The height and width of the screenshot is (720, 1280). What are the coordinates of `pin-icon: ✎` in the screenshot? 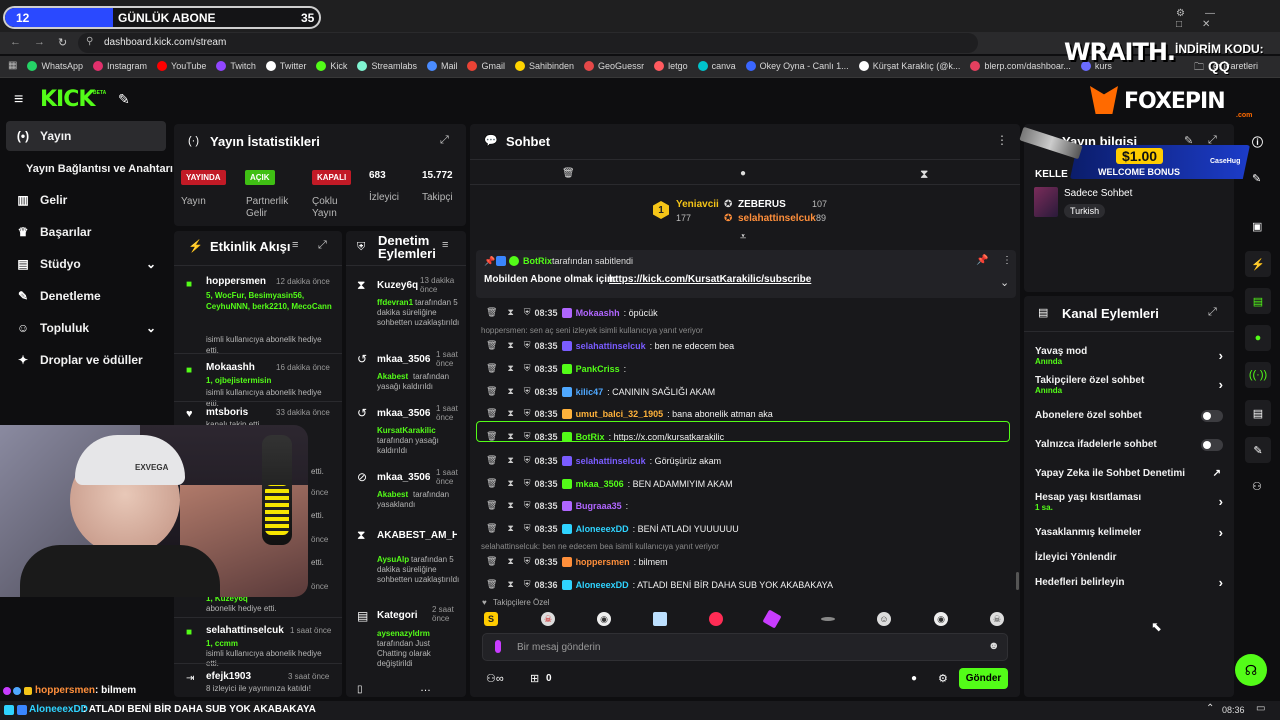 It's located at (124, 99).